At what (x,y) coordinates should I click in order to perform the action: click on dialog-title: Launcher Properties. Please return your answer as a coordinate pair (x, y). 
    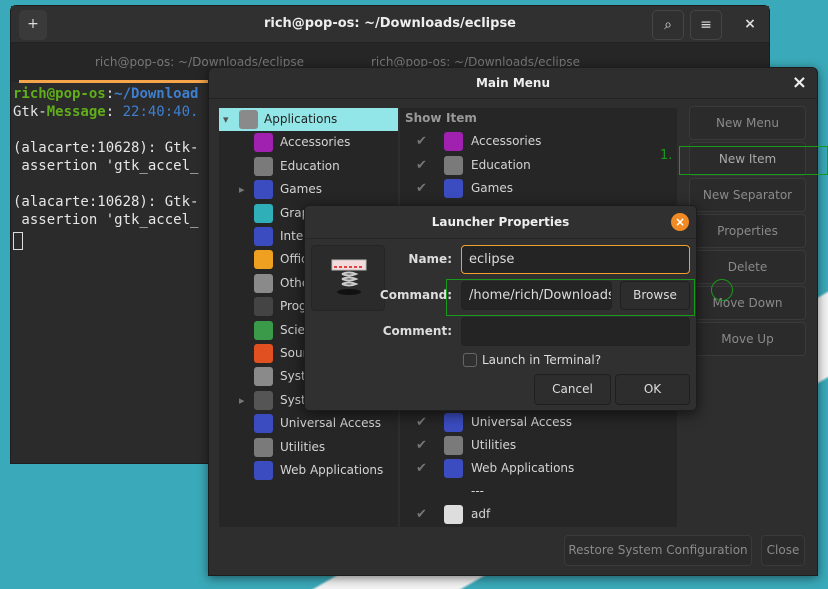
    Looking at the image, I should click on (500, 222).